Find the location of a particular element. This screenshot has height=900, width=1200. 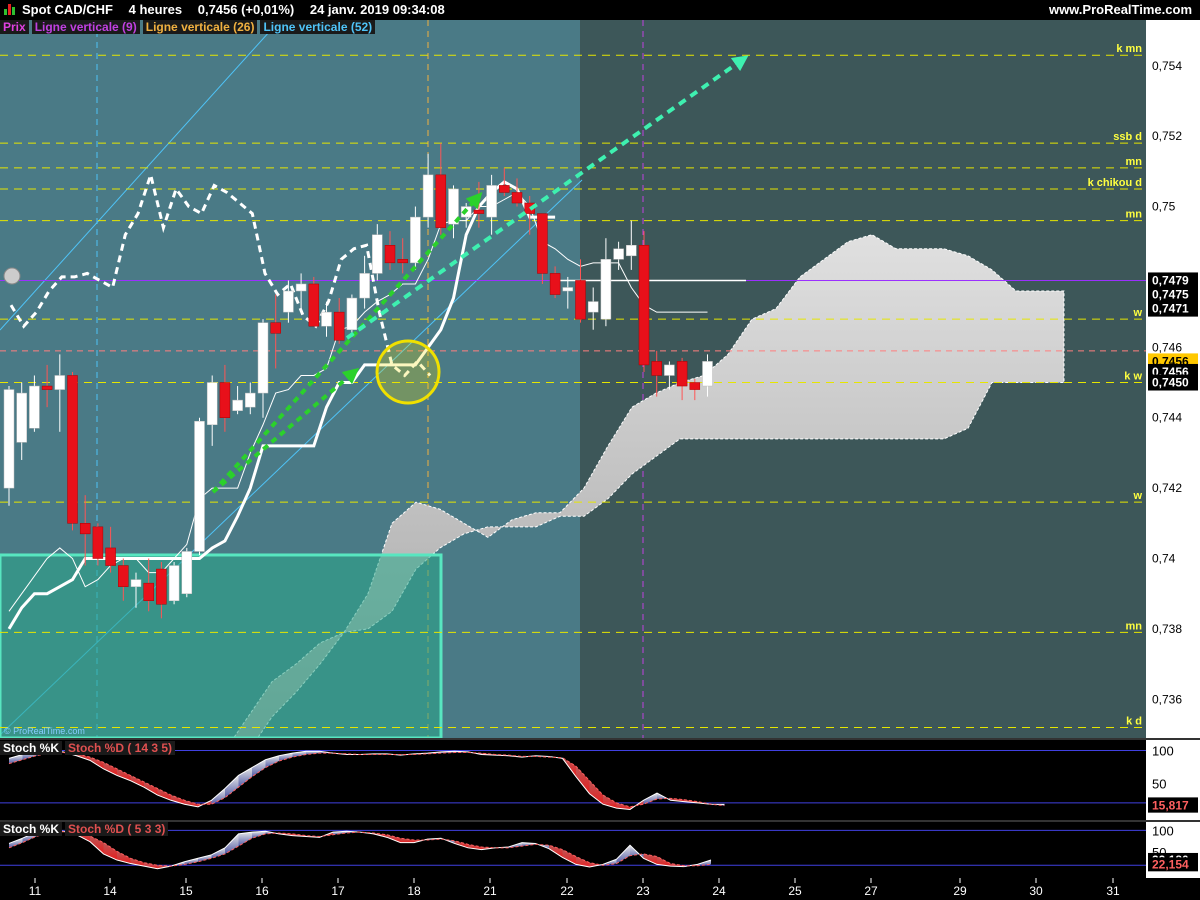

watermark: © ProRealTime.com is located at coordinates (44, 731).